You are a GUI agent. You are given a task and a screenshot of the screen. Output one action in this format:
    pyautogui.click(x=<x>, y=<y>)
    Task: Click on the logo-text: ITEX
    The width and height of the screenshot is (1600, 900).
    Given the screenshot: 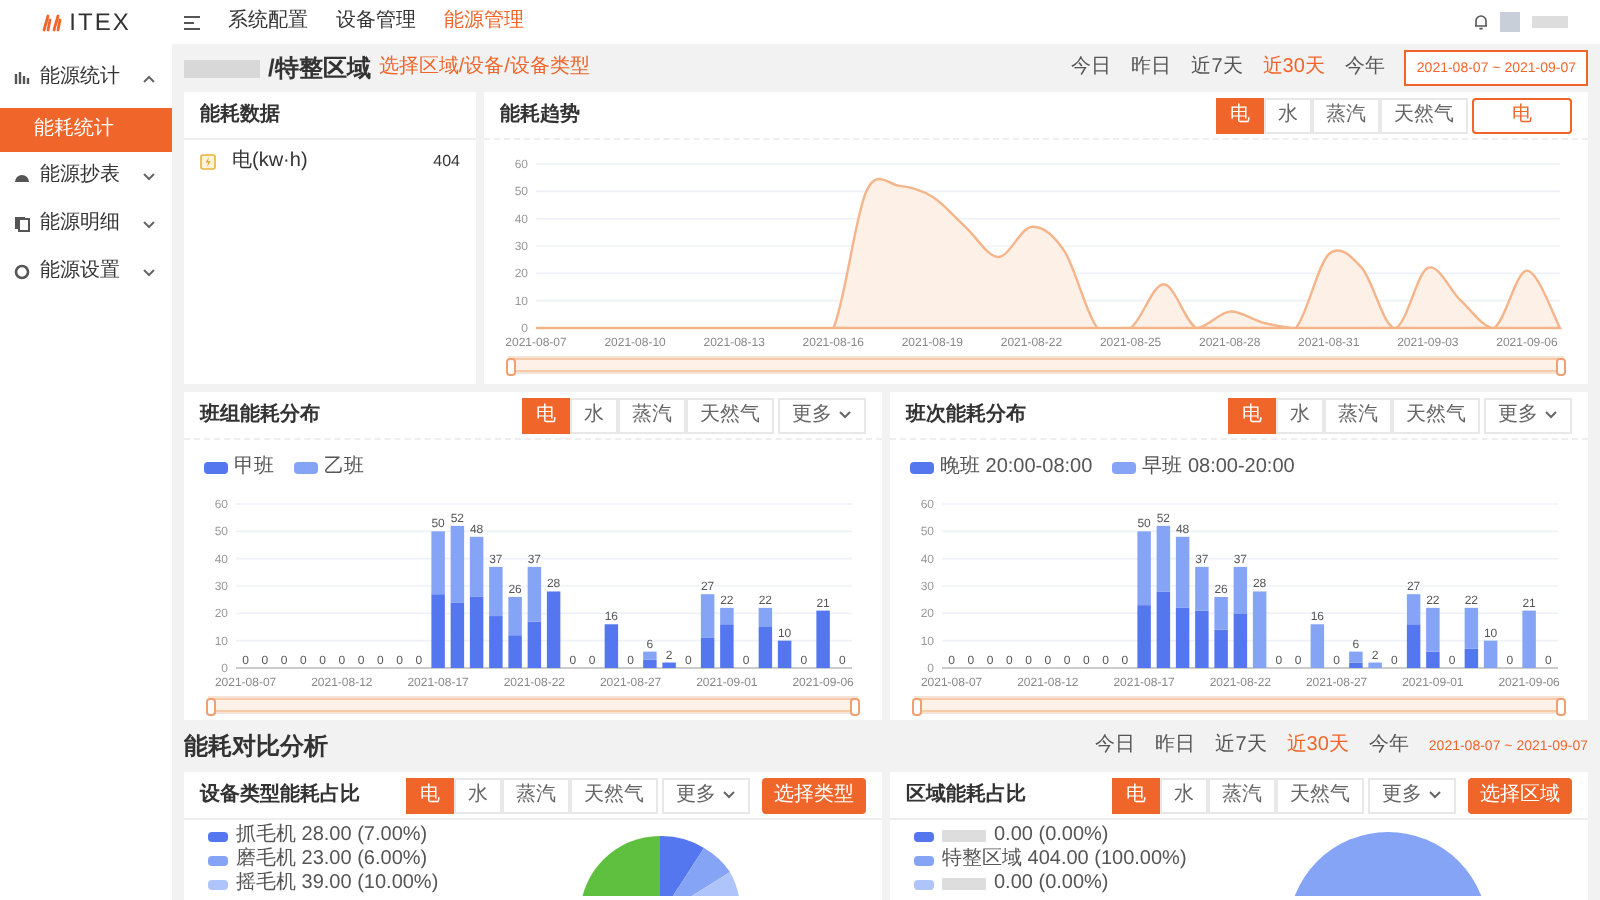 What is the action you would take?
    pyautogui.click(x=100, y=23)
    